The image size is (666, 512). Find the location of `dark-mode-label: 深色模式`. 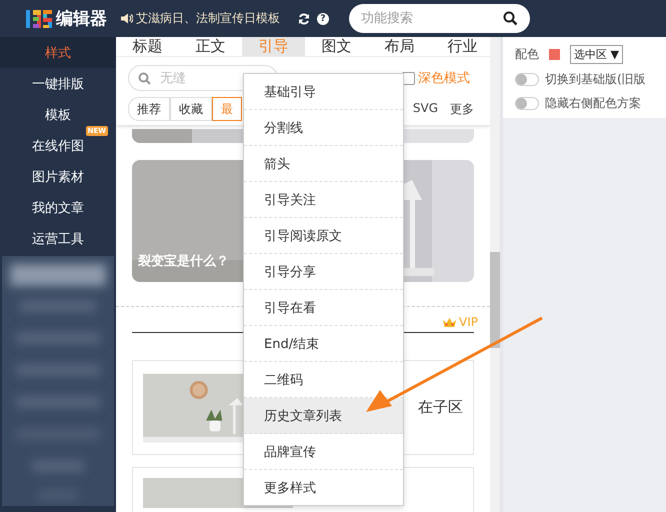

dark-mode-label: 深色模式 is located at coordinates (444, 78).